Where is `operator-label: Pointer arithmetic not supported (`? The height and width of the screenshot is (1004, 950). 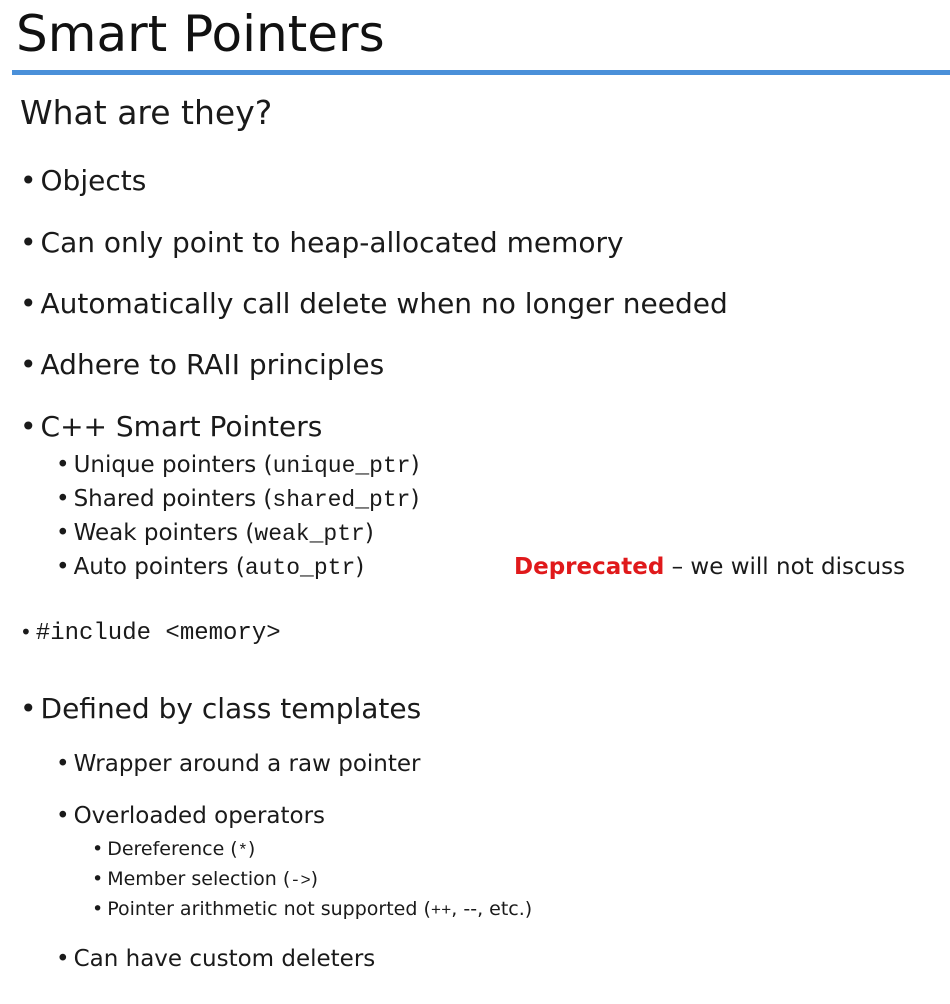 operator-label: Pointer arithmetic not supported ( is located at coordinates (269, 909).